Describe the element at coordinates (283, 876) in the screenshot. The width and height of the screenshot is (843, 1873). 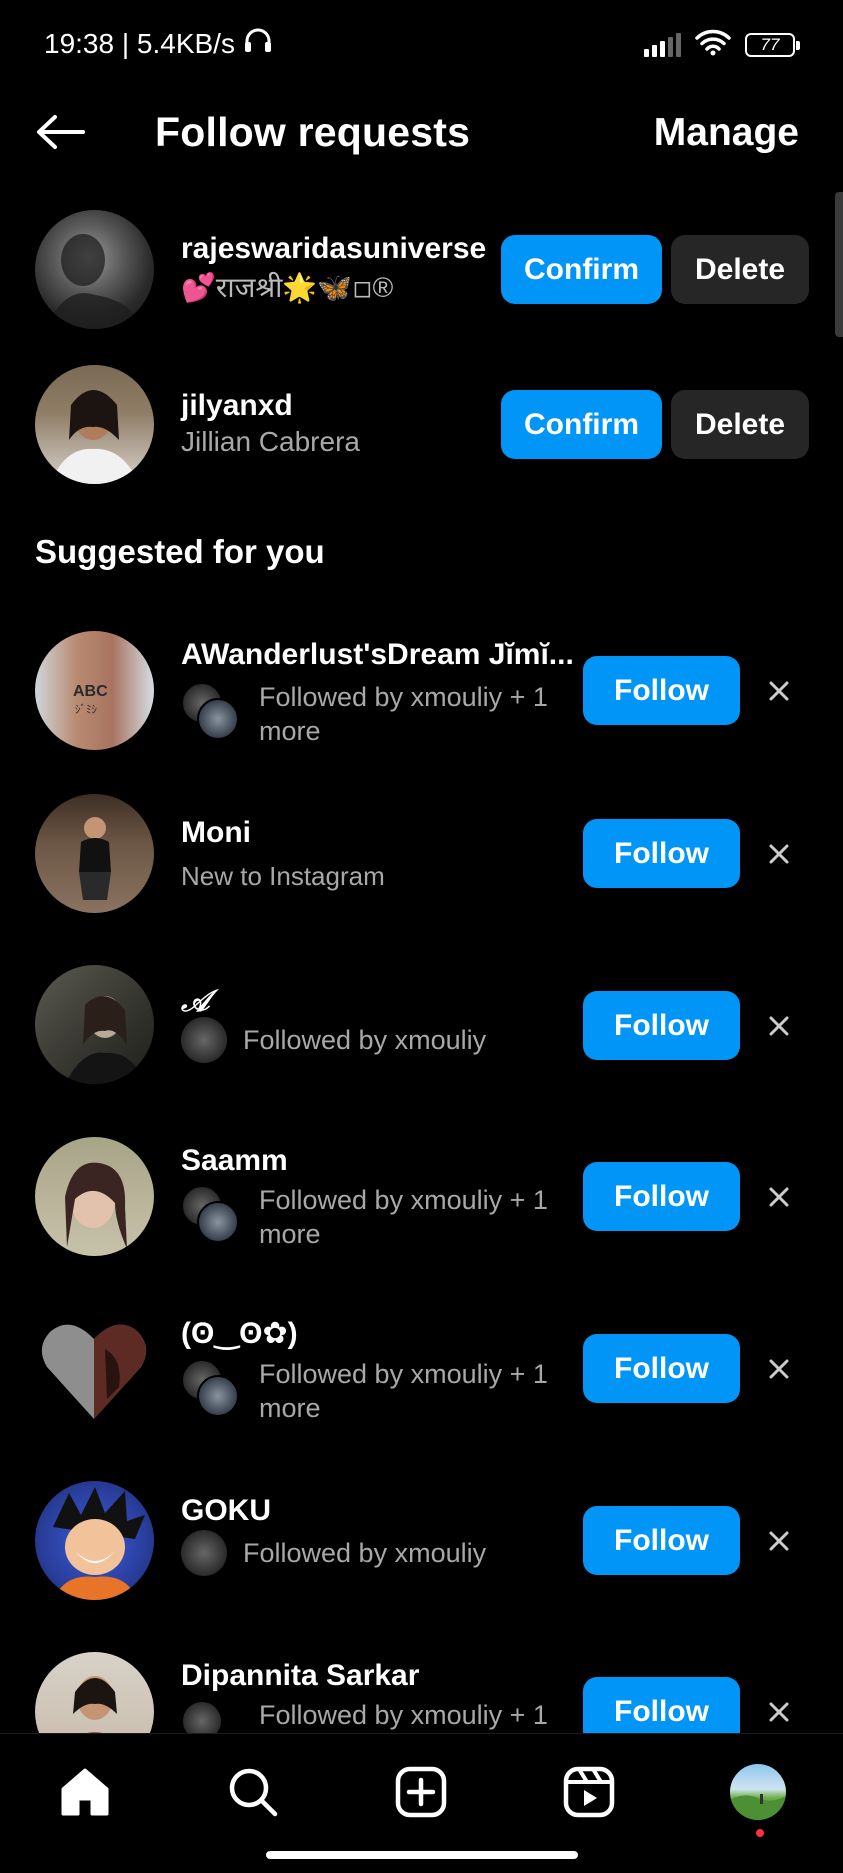
I see `suggested-context: New to Instagram` at that location.